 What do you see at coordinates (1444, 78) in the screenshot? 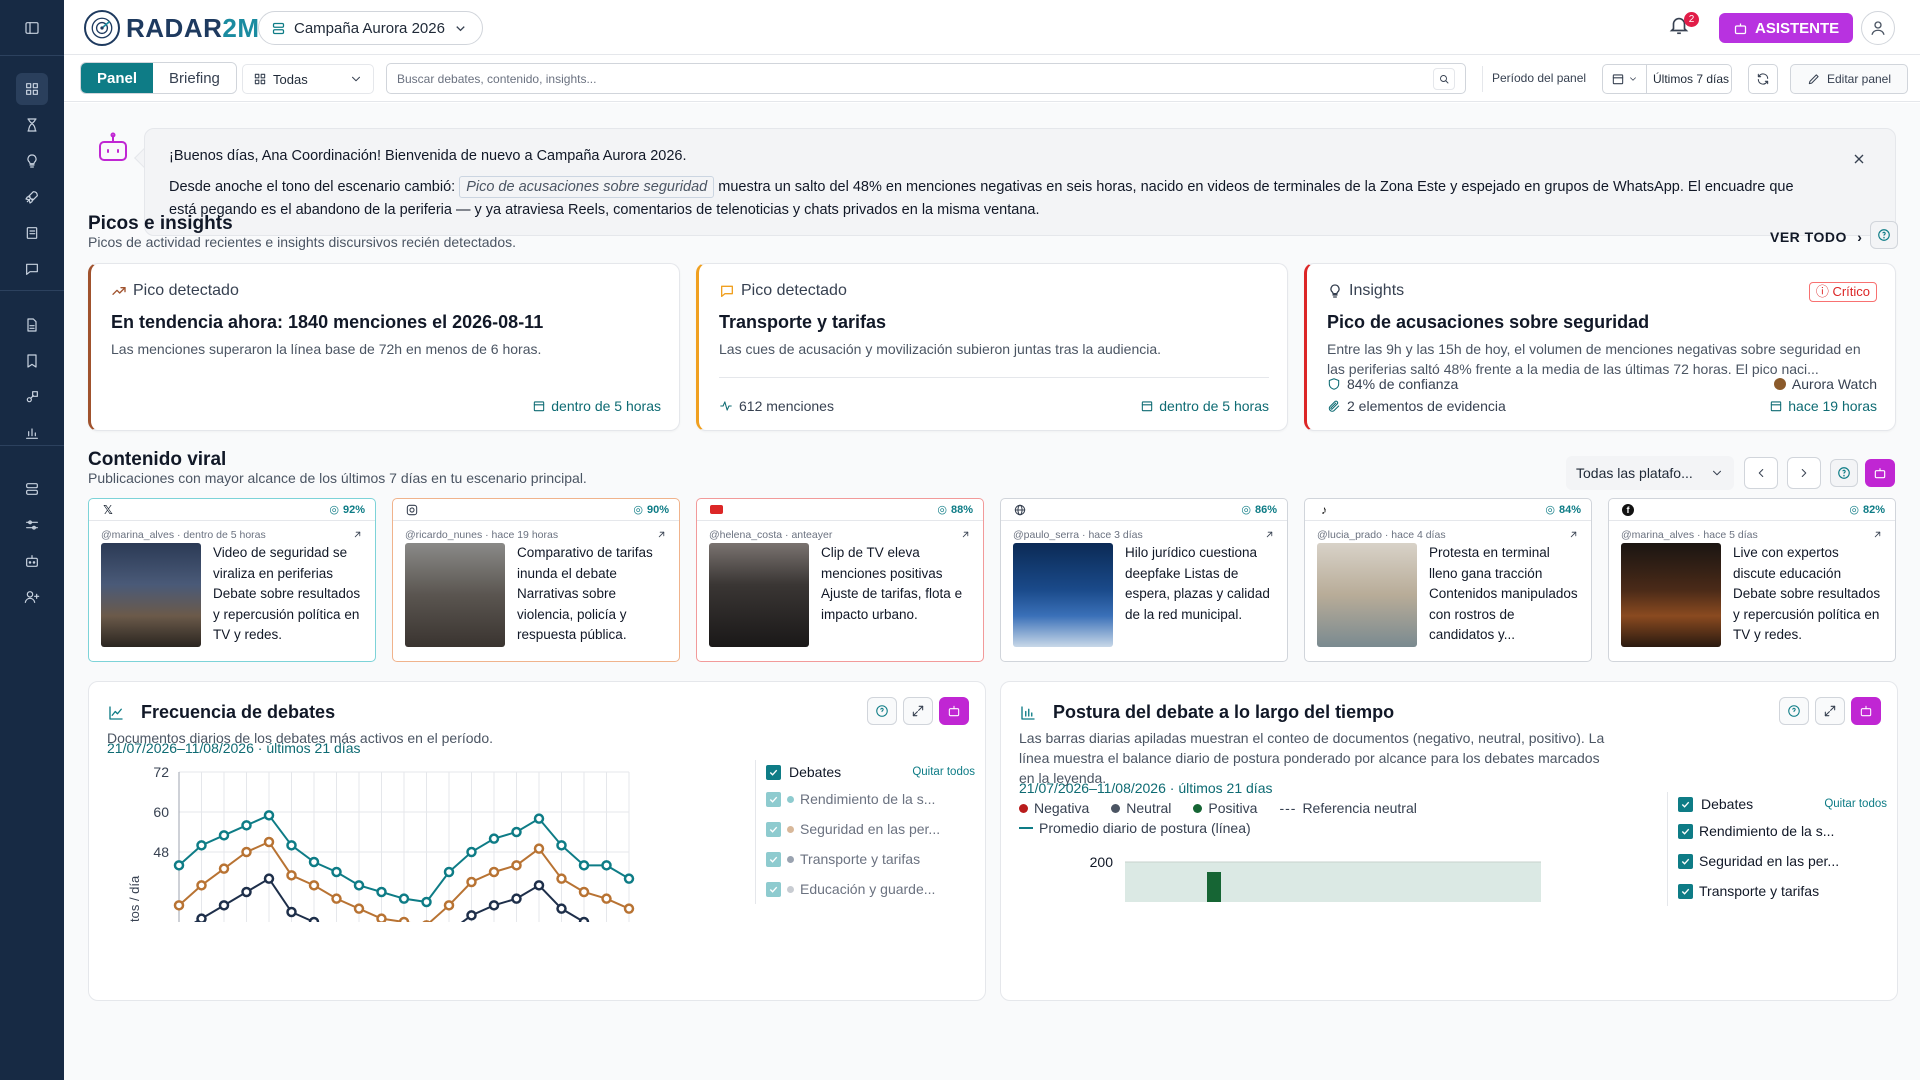
I see `search-button` at bounding box center [1444, 78].